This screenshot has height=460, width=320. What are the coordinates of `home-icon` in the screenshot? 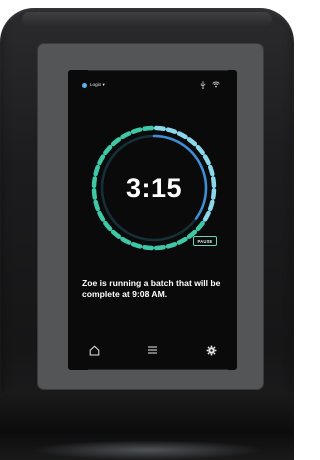 It's located at (94, 350).